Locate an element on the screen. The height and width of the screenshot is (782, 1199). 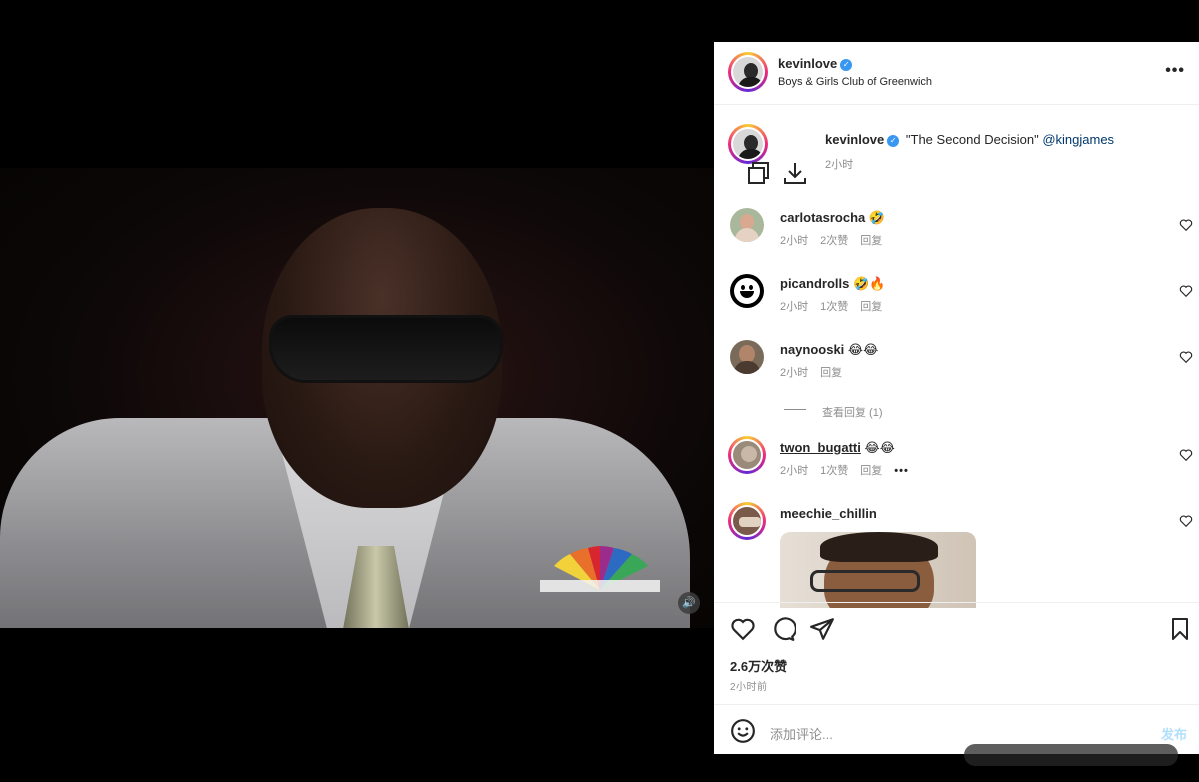
post-time: 2小时前 is located at coordinates (749, 687).